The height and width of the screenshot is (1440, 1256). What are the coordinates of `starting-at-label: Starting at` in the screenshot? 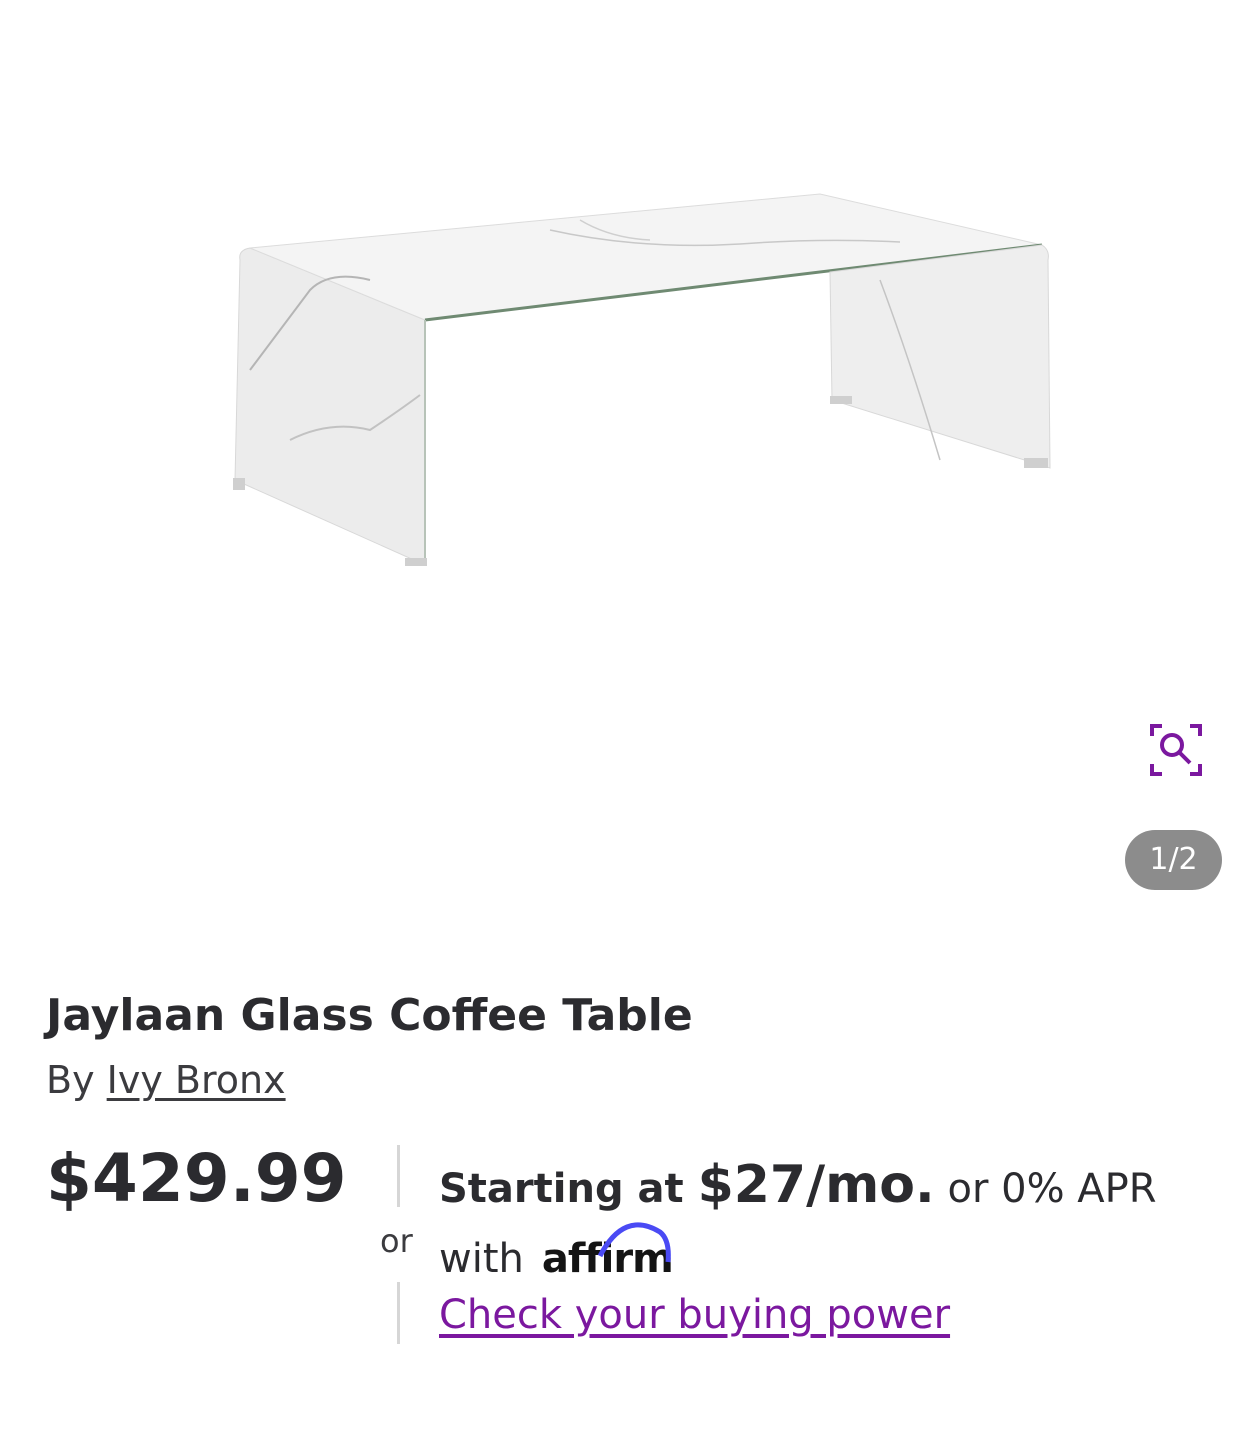 It's located at (568, 1189).